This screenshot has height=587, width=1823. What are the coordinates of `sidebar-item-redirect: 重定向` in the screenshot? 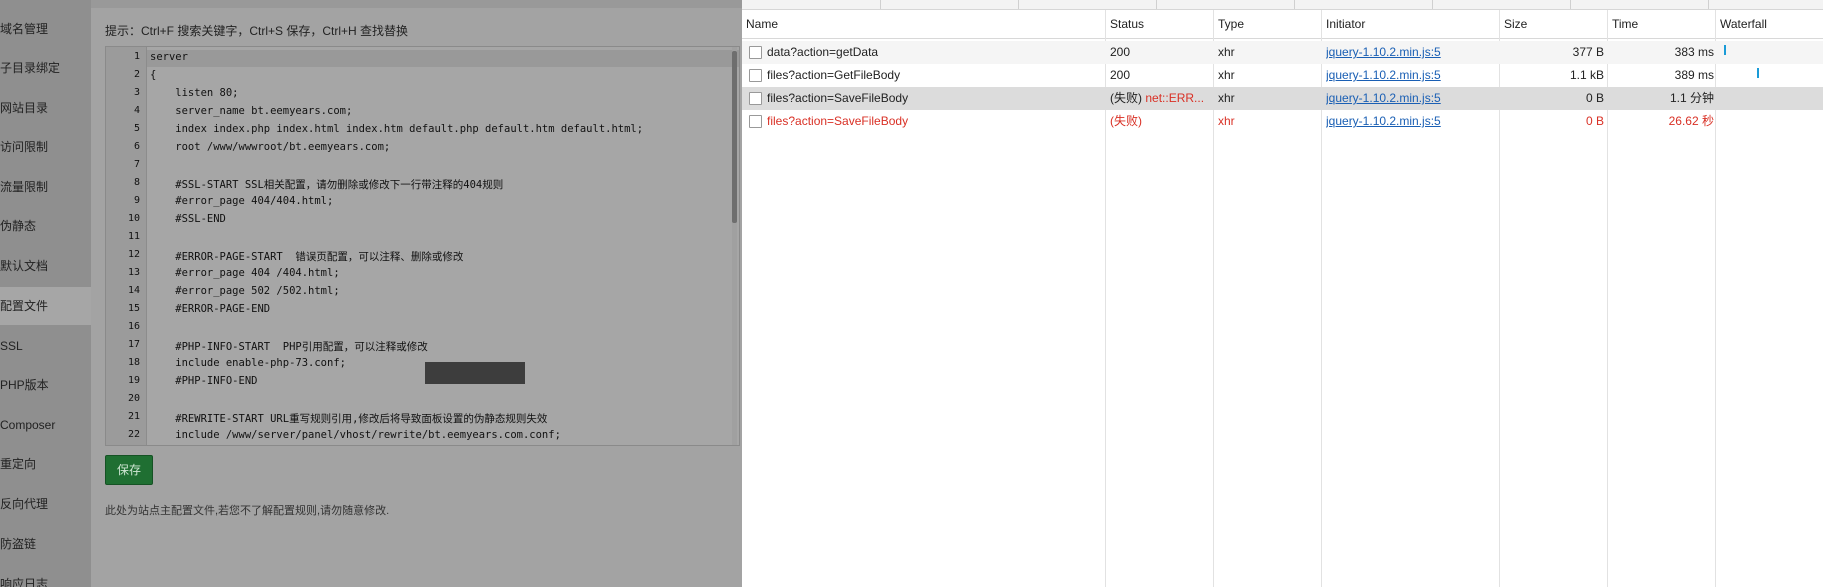 It's located at (45, 464).